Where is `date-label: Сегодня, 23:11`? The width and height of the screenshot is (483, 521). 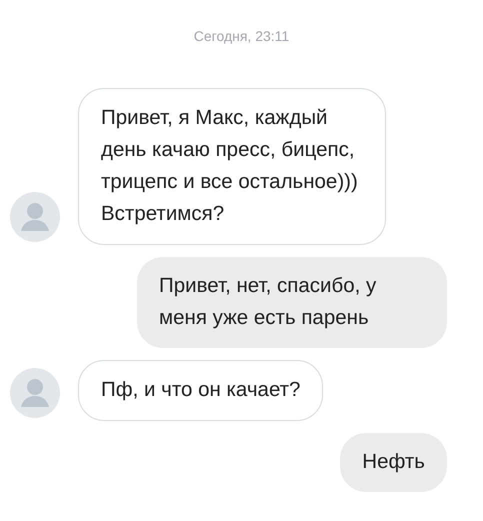 date-label: Сегодня, 23:11 is located at coordinates (242, 36).